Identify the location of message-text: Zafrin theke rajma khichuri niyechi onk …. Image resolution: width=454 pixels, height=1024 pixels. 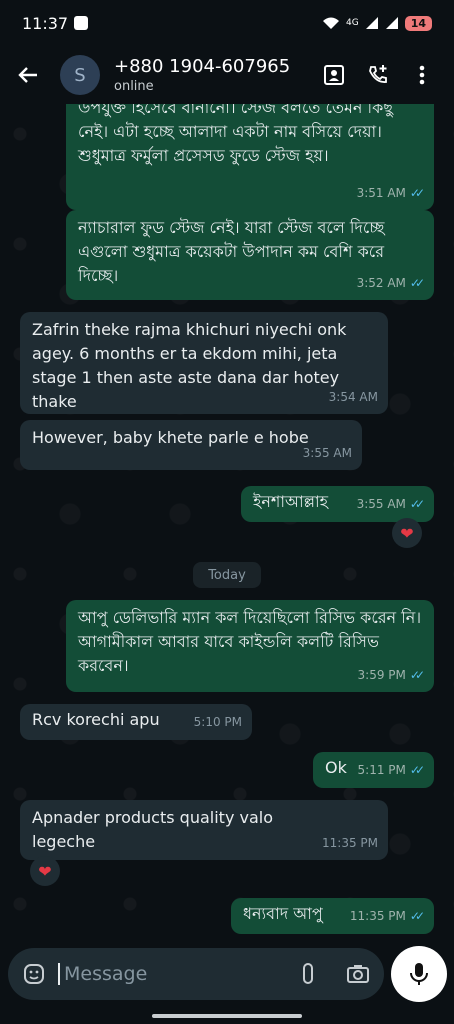
(189, 365).